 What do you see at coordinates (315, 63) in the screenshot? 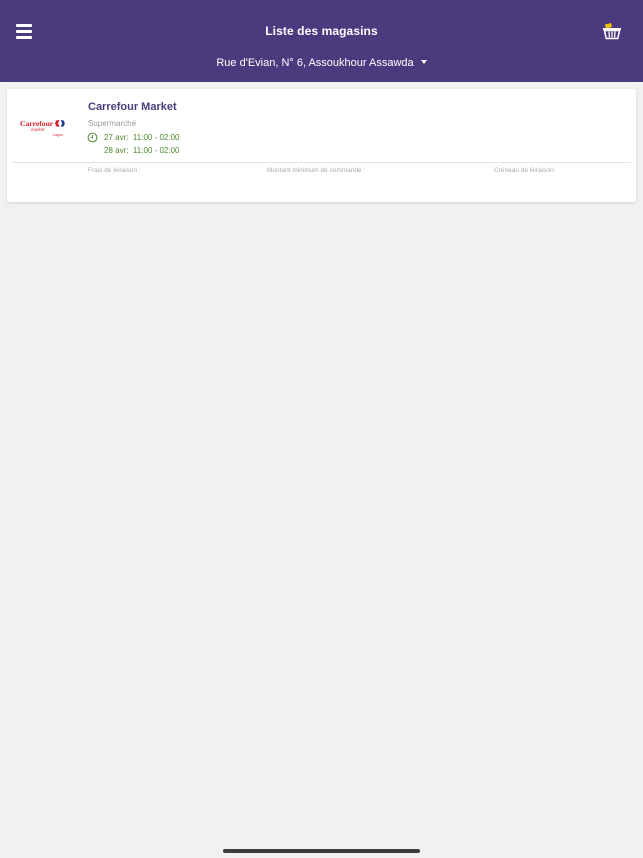
I see `address-text: Rue d'Evian, N° 6, Assoukhour Assawda` at bounding box center [315, 63].